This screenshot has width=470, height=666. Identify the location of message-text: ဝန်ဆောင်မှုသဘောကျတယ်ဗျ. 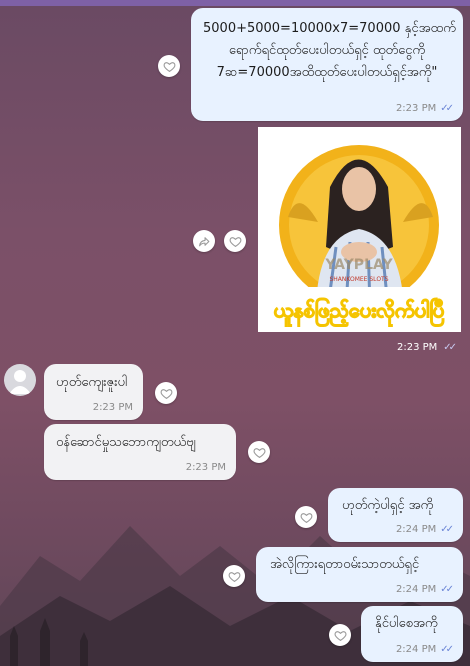
(126, 442).